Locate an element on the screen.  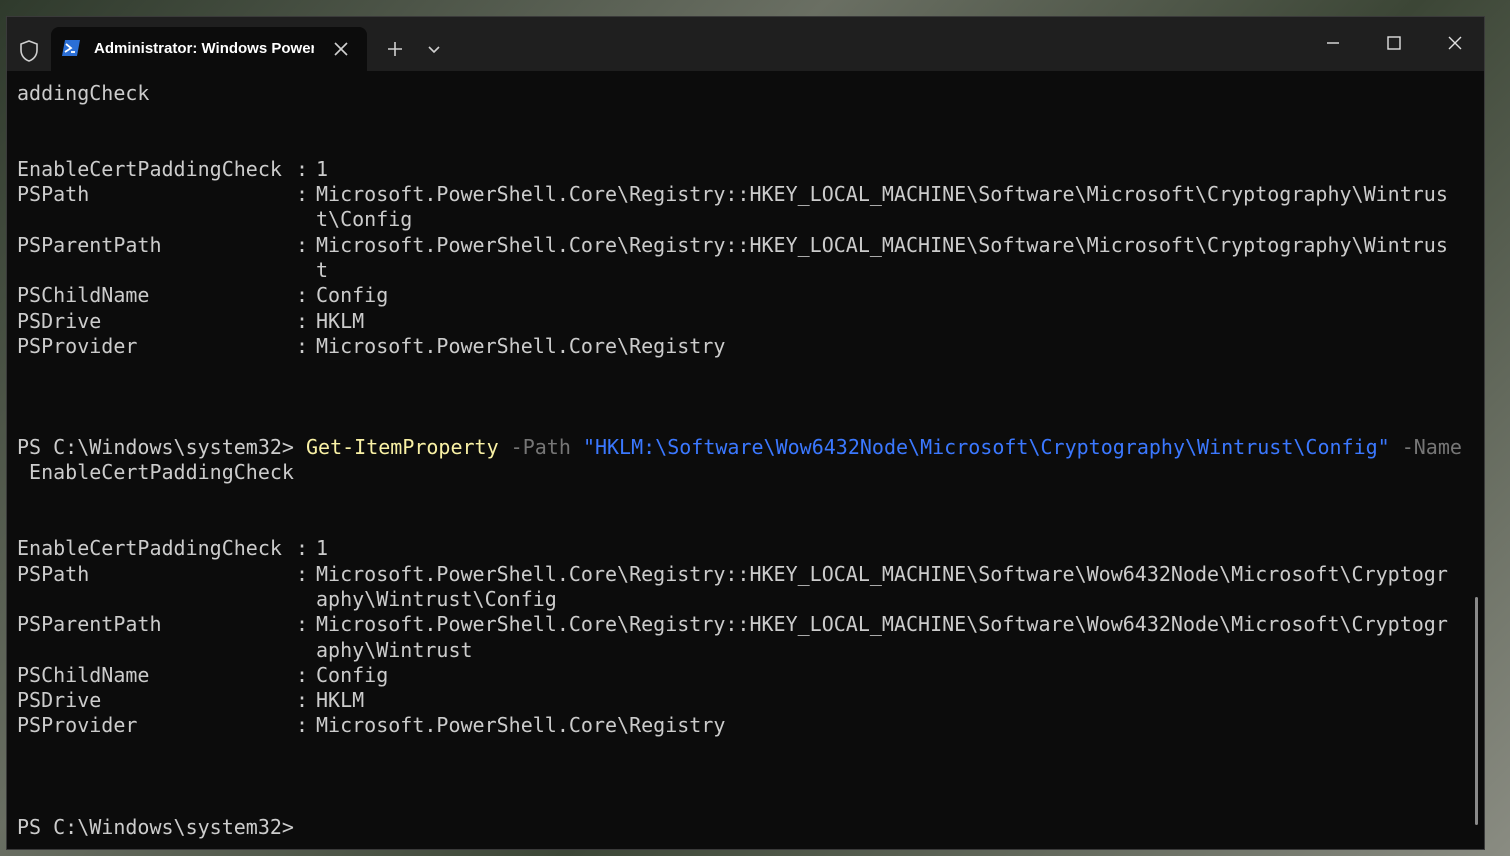
title-bar: Administrator: Windows PowerShell is located at coordinates (745, 44).